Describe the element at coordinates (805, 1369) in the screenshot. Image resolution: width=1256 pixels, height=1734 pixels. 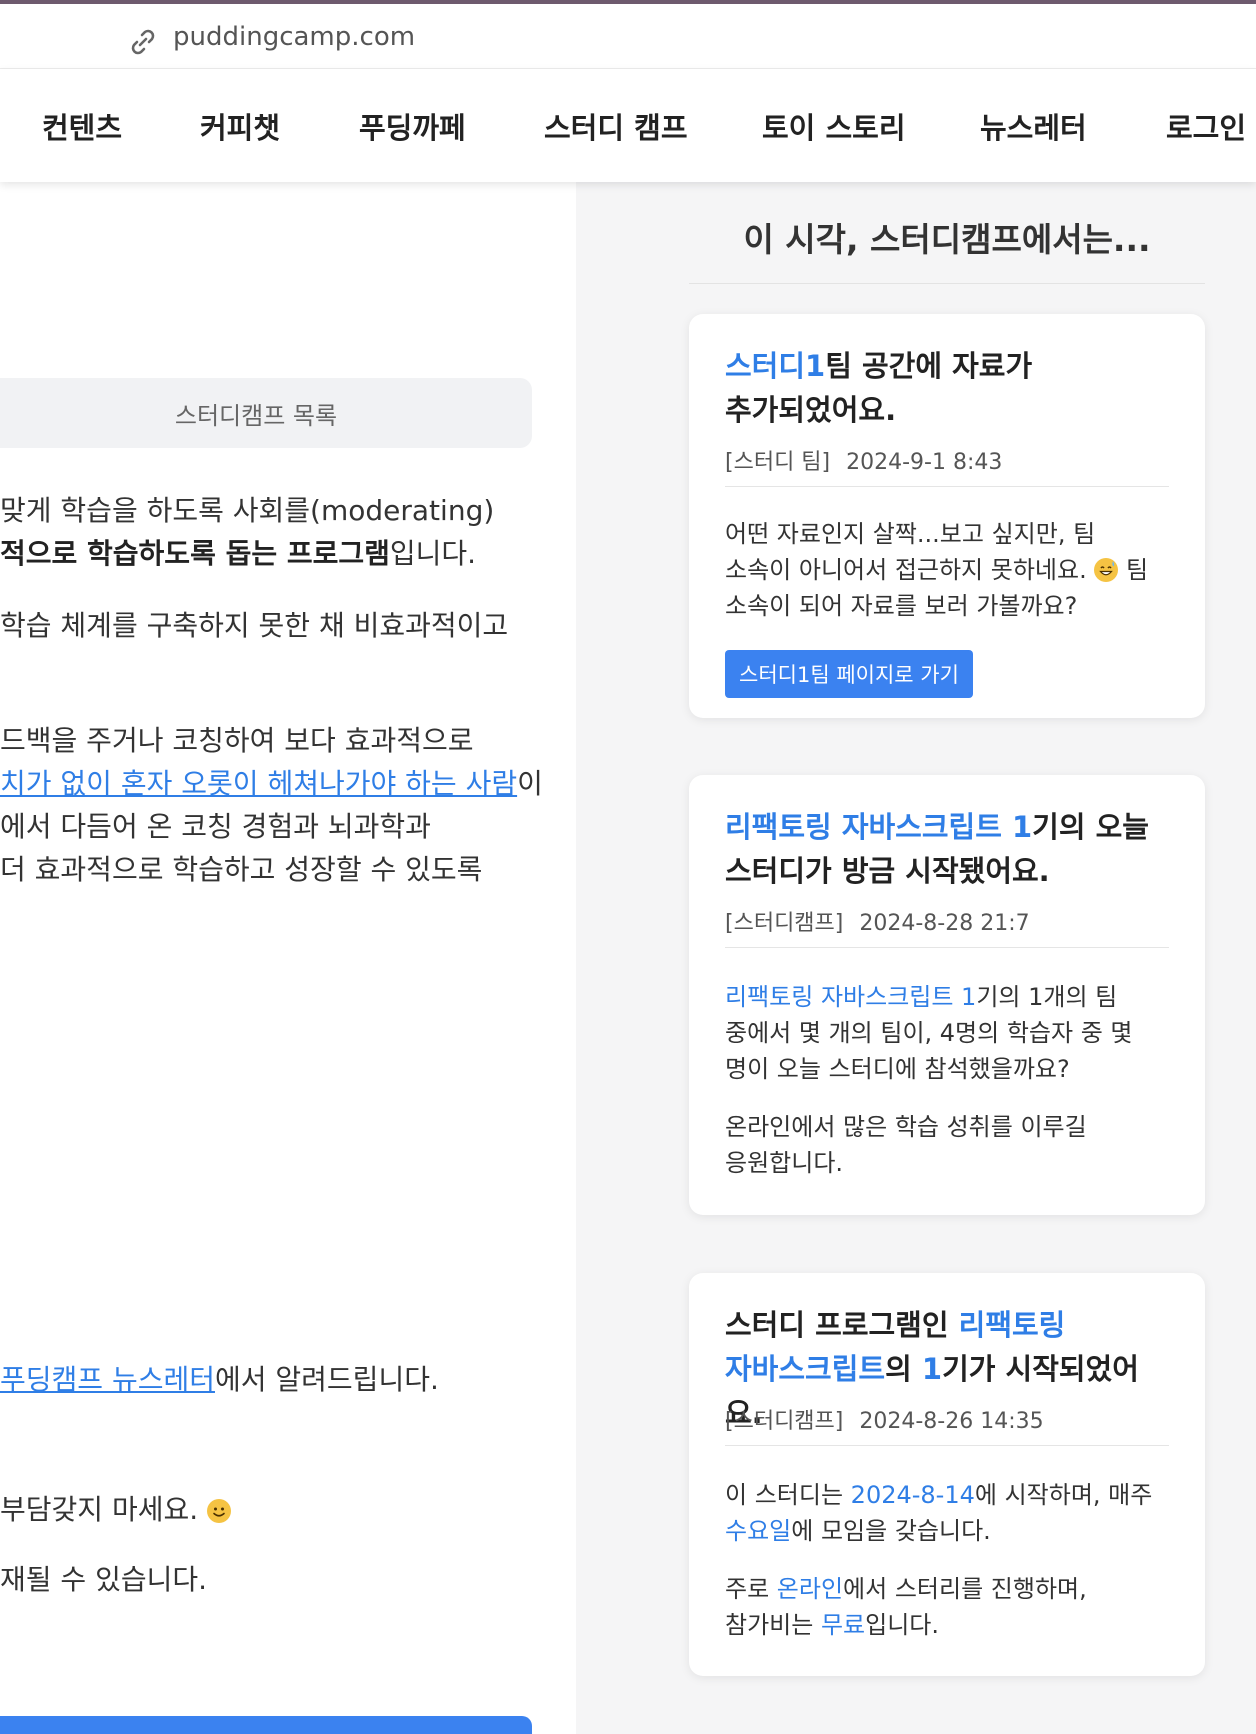
I see `study-link: 자바스크립트` at that location.